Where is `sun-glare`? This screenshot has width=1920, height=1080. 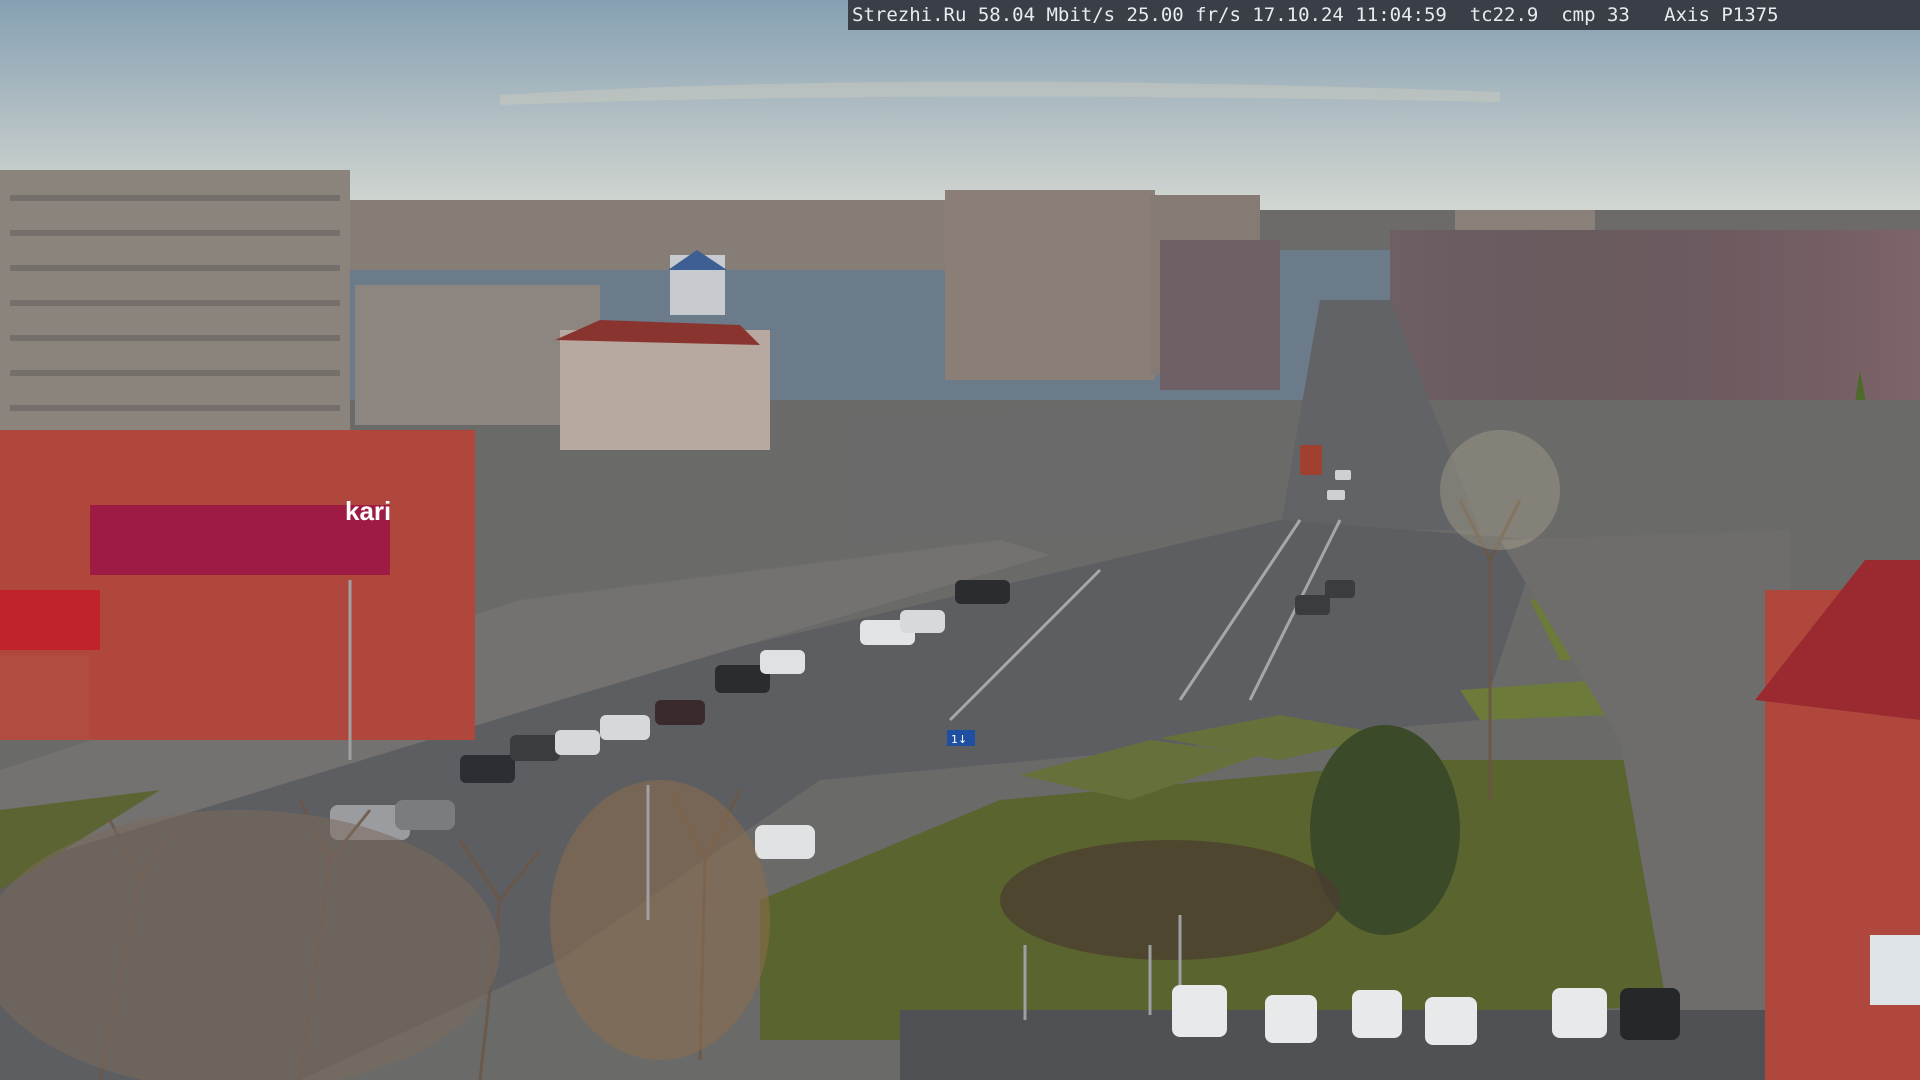 sun-glare is located at coordinates (1500, 490).